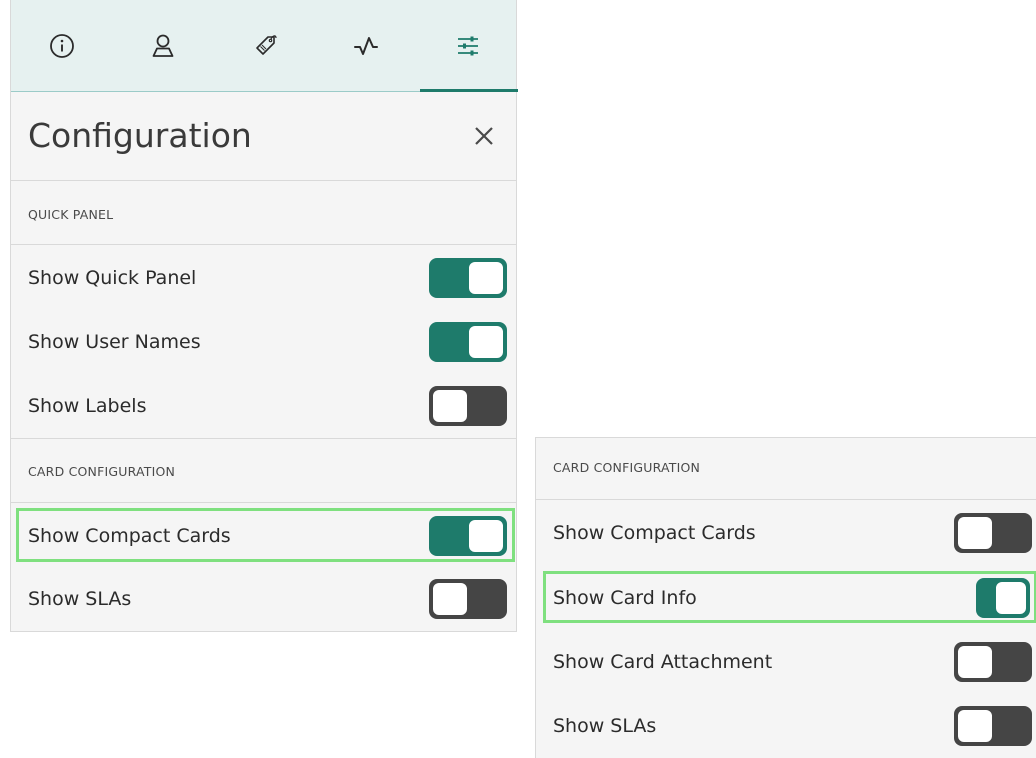 This screenshot has width=1036, height=758. Describe the element at coordinates (786, 661) in the screenshot. I see `setting-row-show-card-attachment: Show Card Attachment` at that location.